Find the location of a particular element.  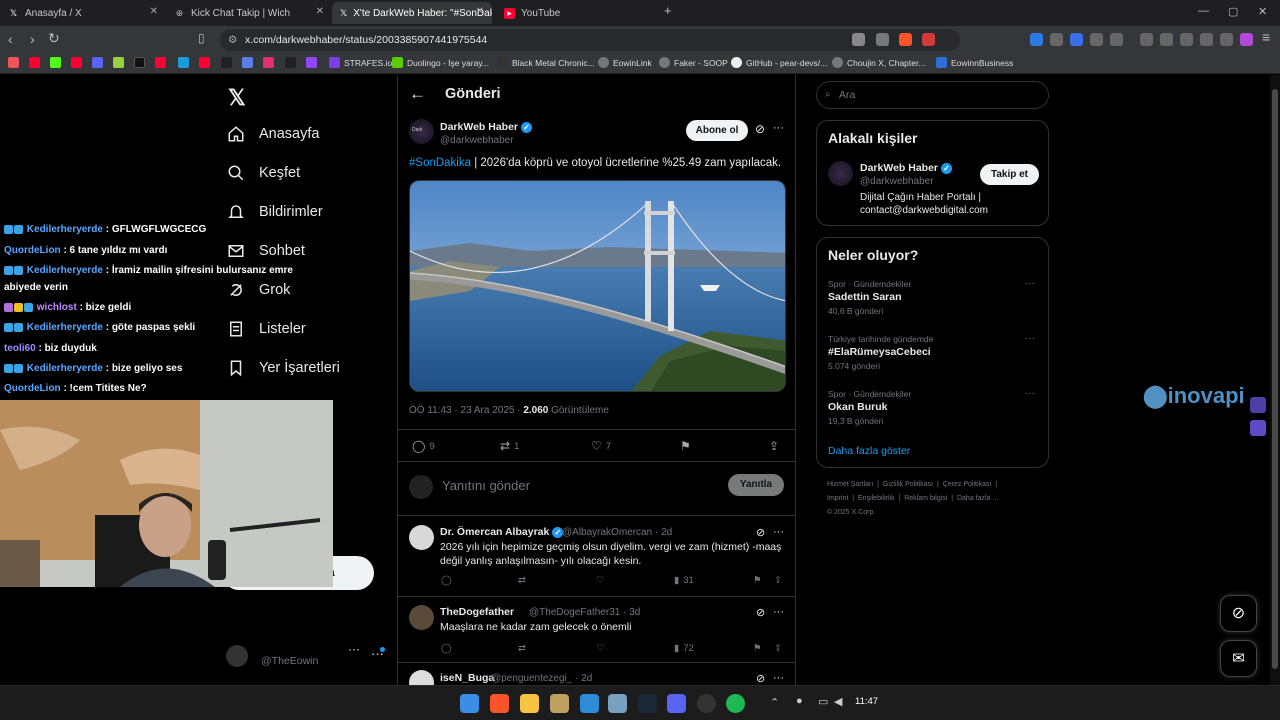

reply-author: iseN_Buga is located at coordinates (467, 678).